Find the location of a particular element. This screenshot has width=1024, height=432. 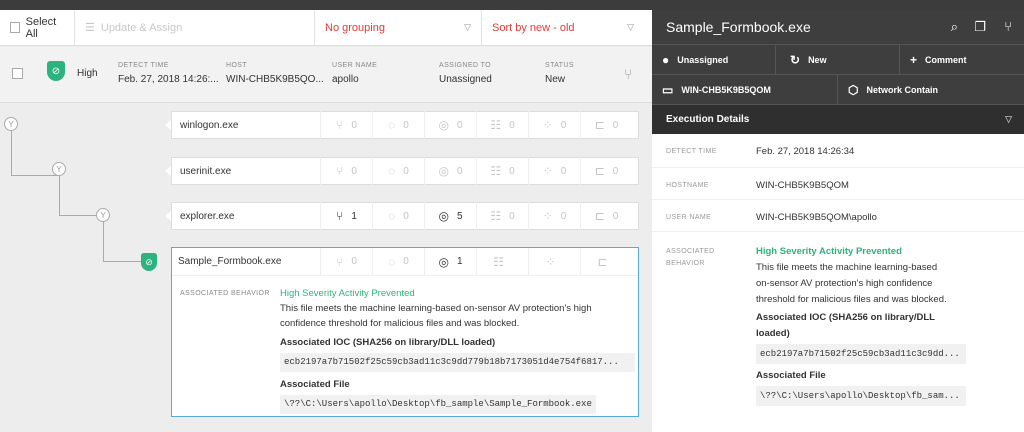

behavior-title: High Severity Activity Prevented is located at coordinates (347, 293).